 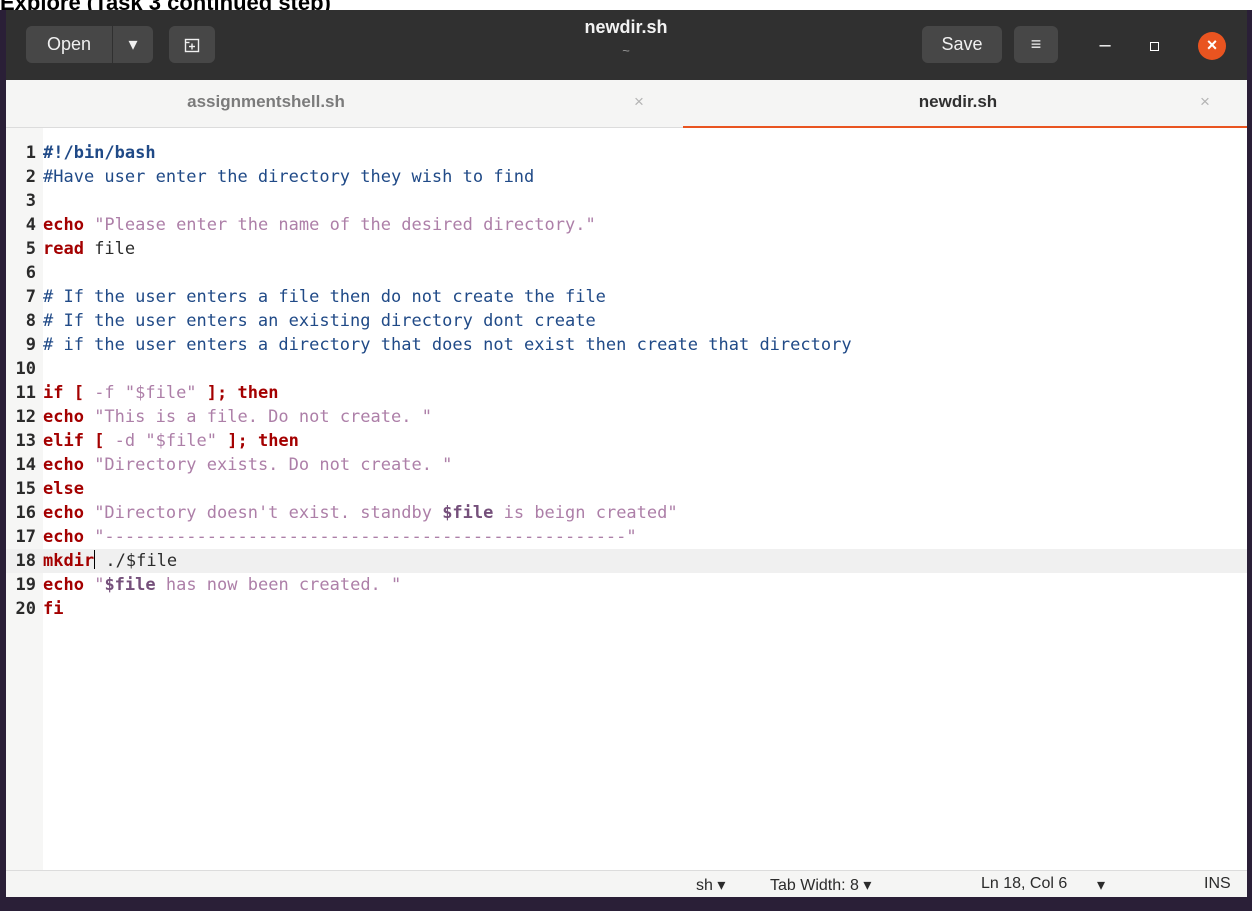 I want to click on code-line: 11 if [ -f "$file" ]; then, so click(x=626, y=393).